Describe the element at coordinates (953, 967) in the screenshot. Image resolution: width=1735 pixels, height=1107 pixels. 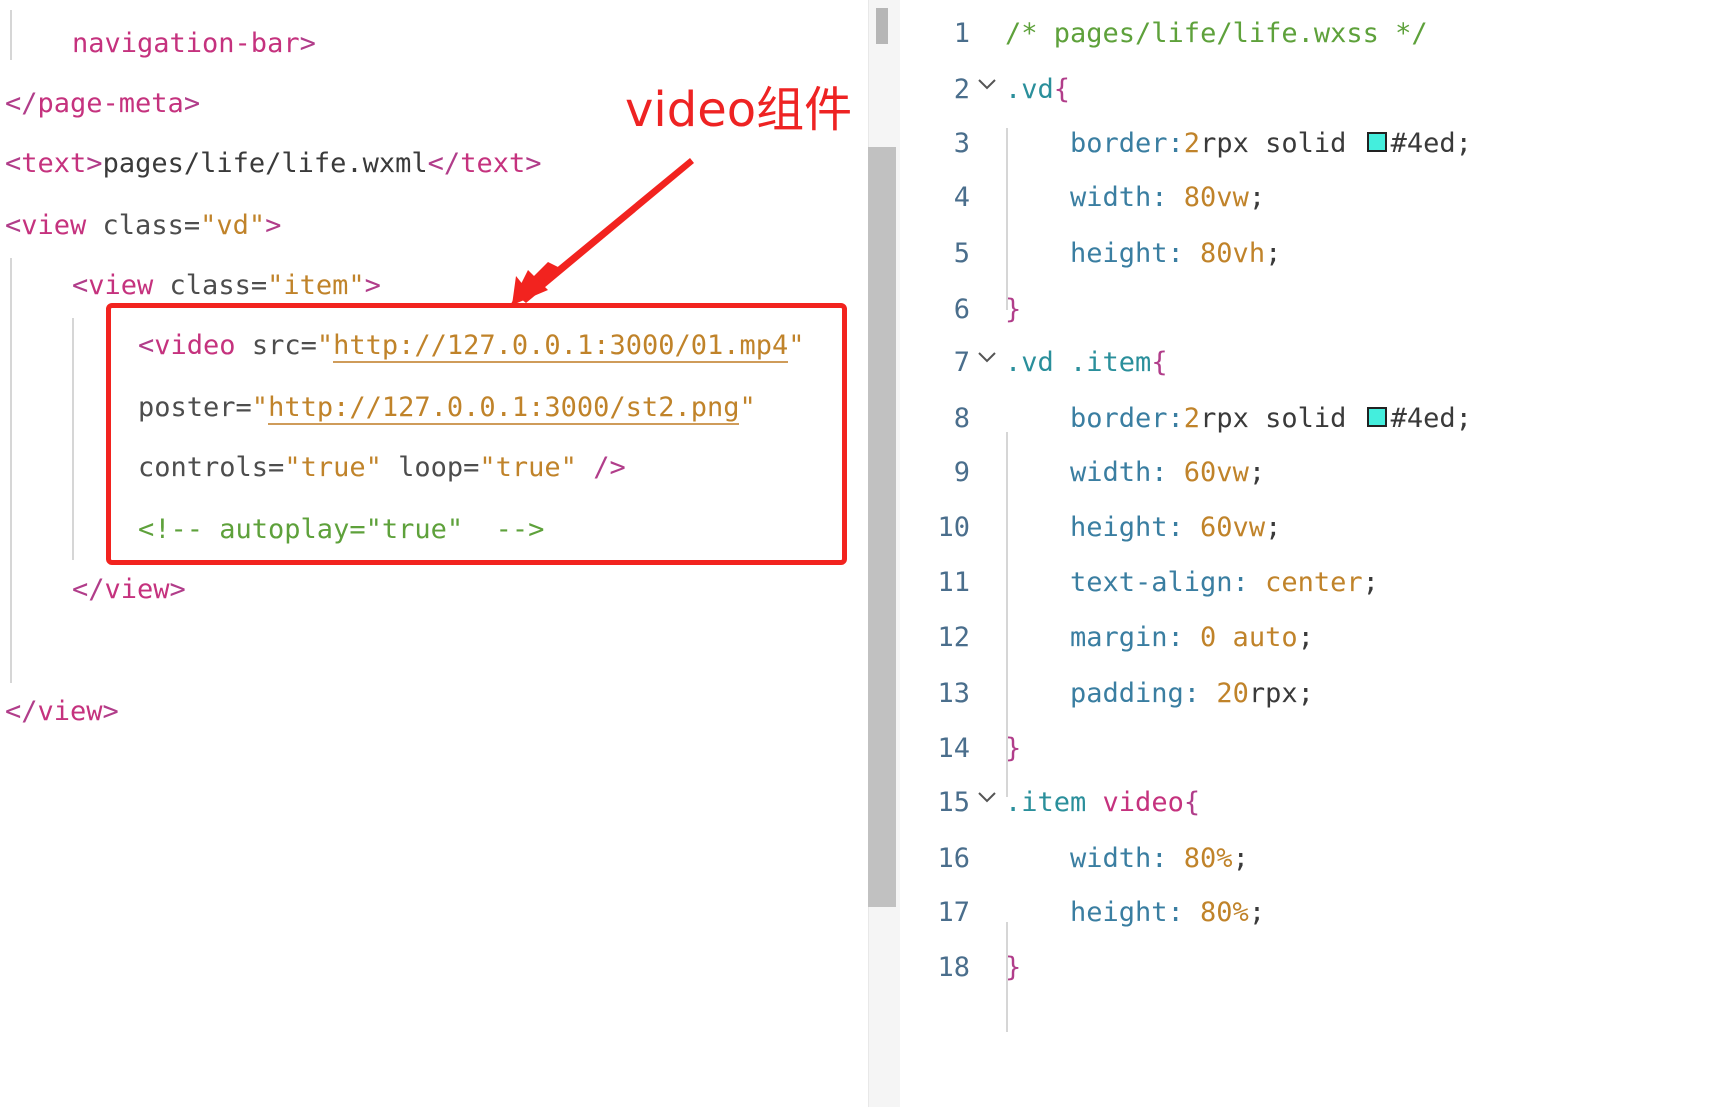
I see `line-number: 18` at that location.